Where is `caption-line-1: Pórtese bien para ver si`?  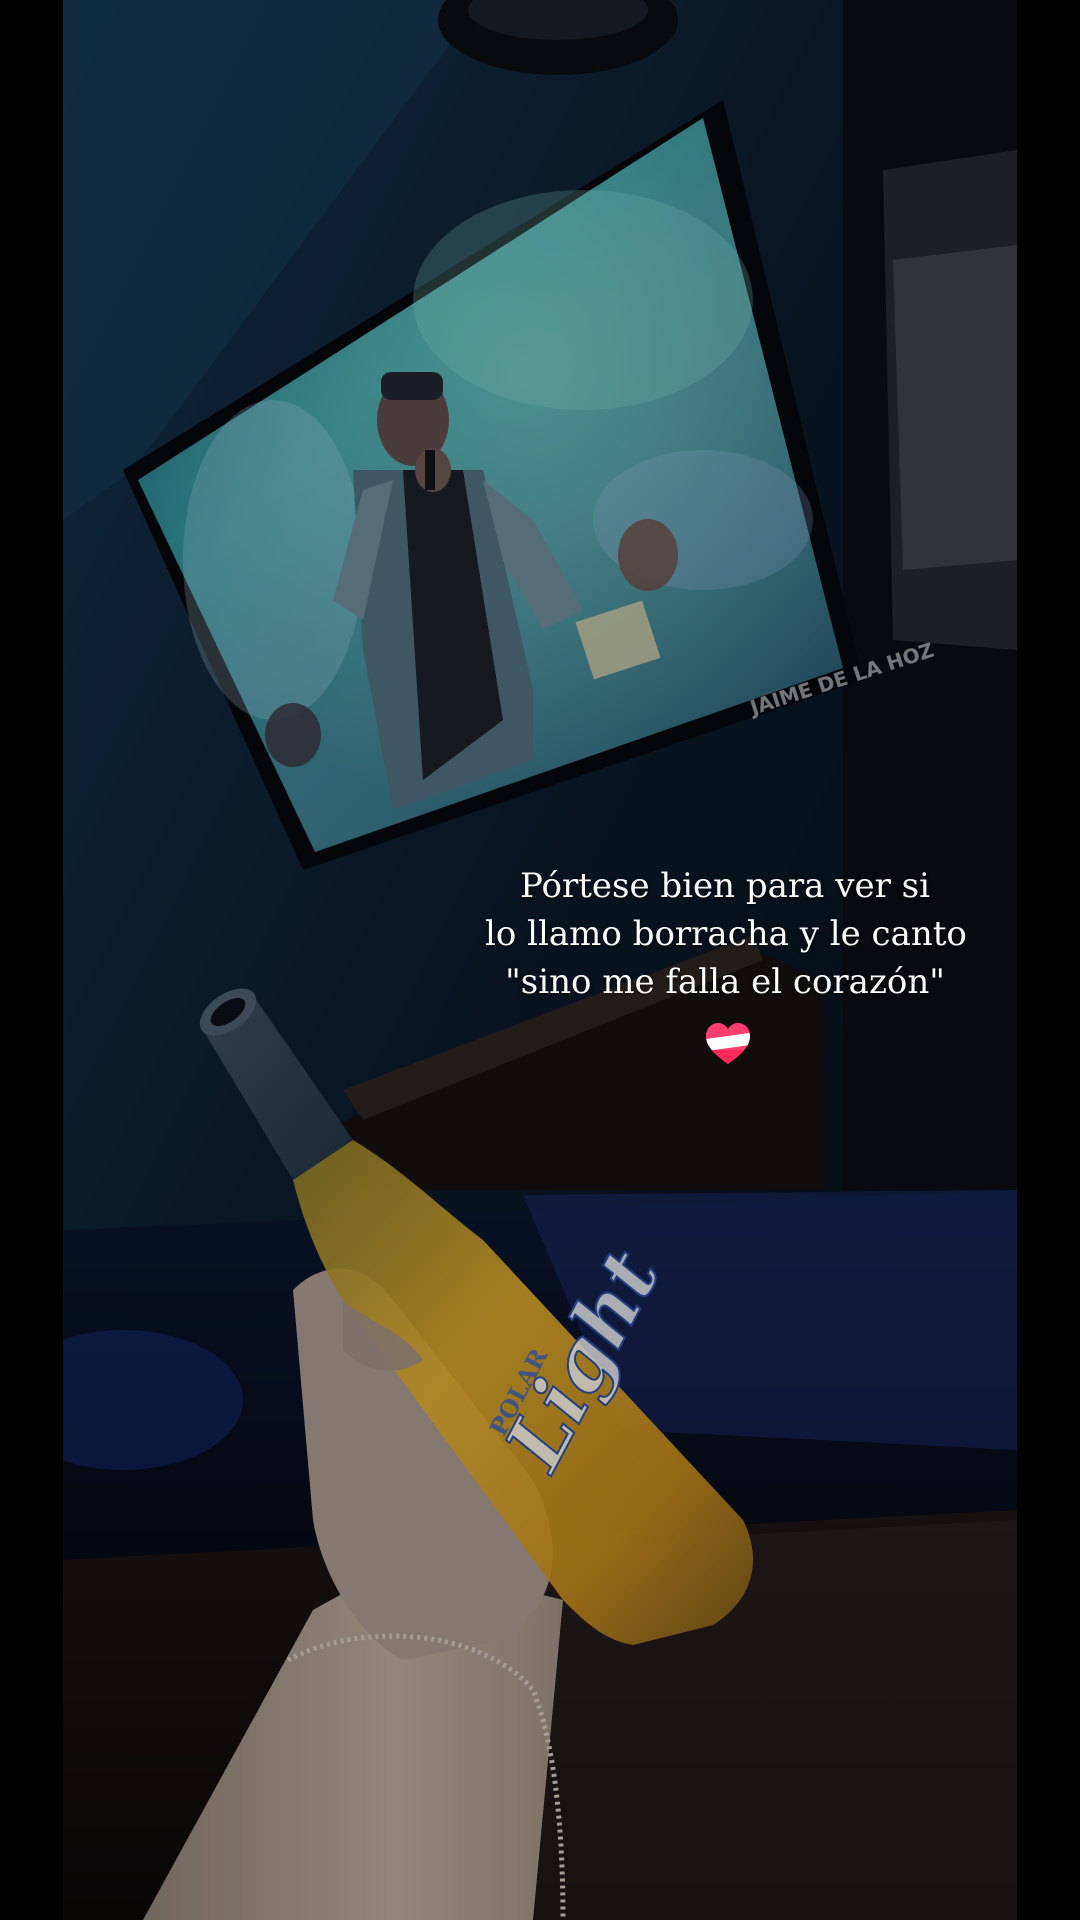
caption-line-1: Pórtese bien para ver si is located at coordinates (725, 886).